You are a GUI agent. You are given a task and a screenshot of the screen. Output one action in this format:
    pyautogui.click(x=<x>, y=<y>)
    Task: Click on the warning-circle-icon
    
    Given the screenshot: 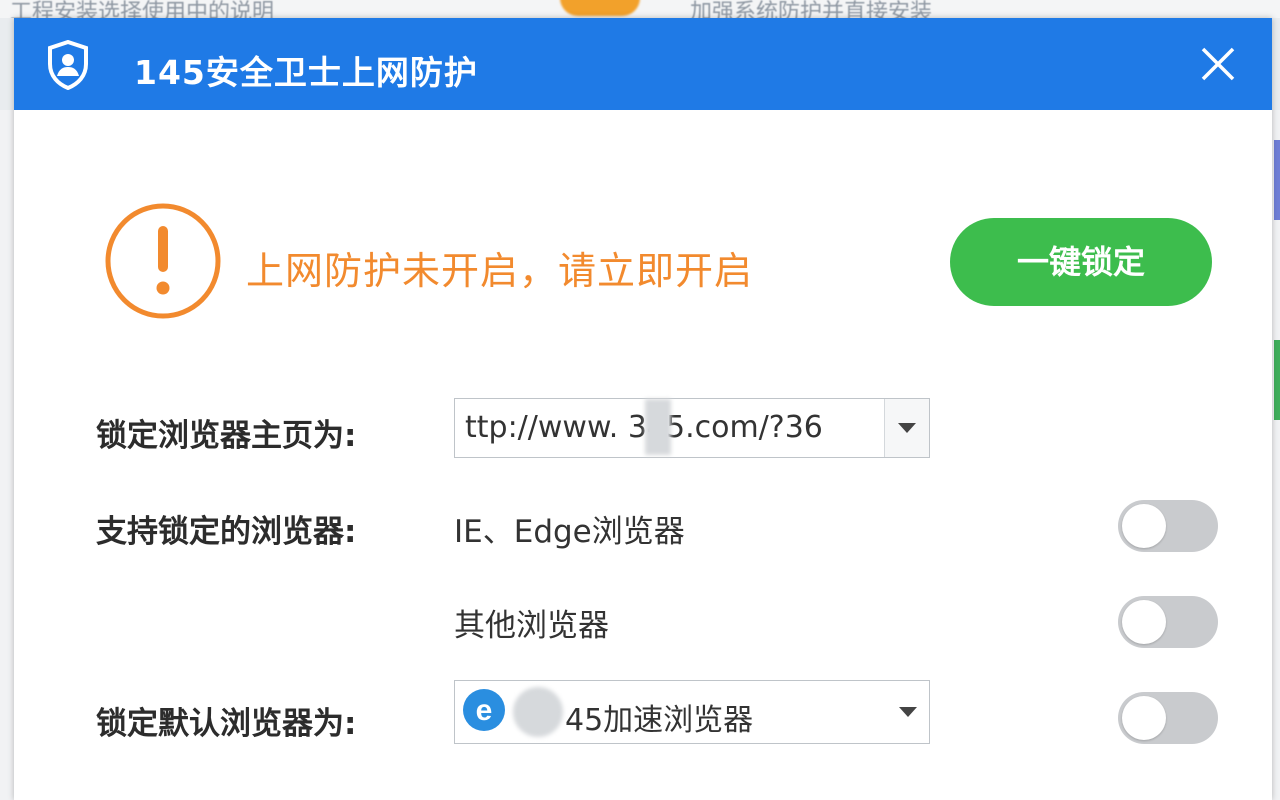 What is the action you would take?
    pyautogui.click(x=163, y=261)
    